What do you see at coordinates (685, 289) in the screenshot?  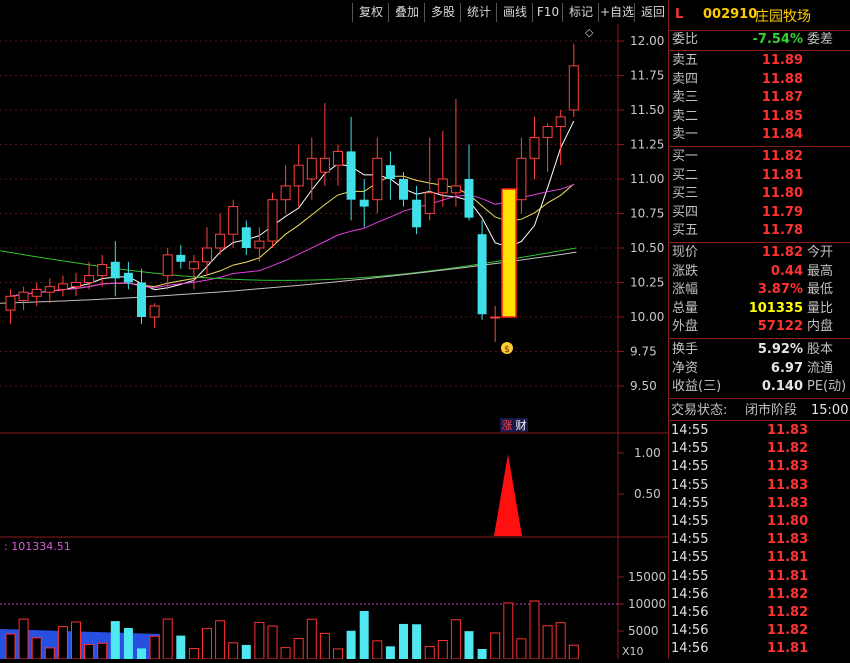 I see `stat-row-label: 涨幅` at bounding box center [685, 289].